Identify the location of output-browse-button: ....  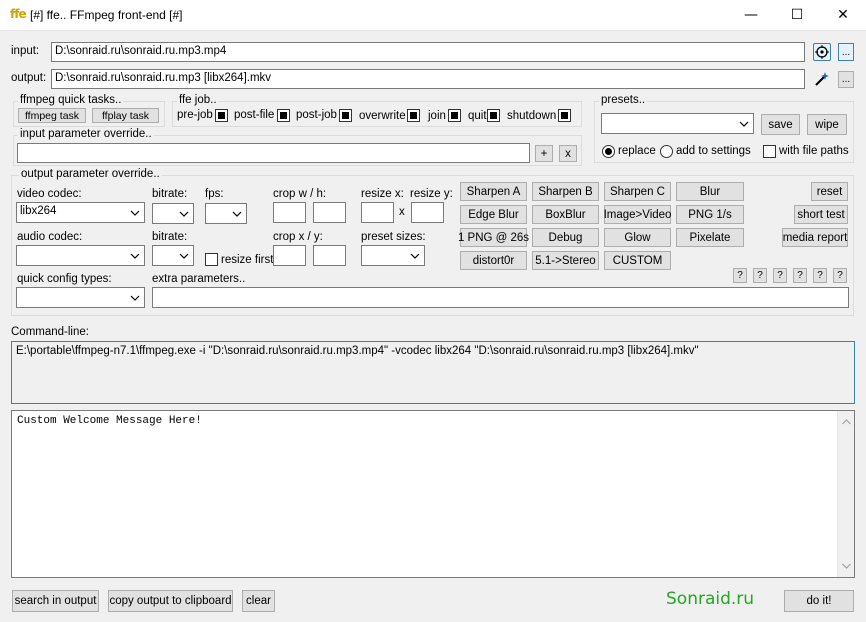
(846, 79).